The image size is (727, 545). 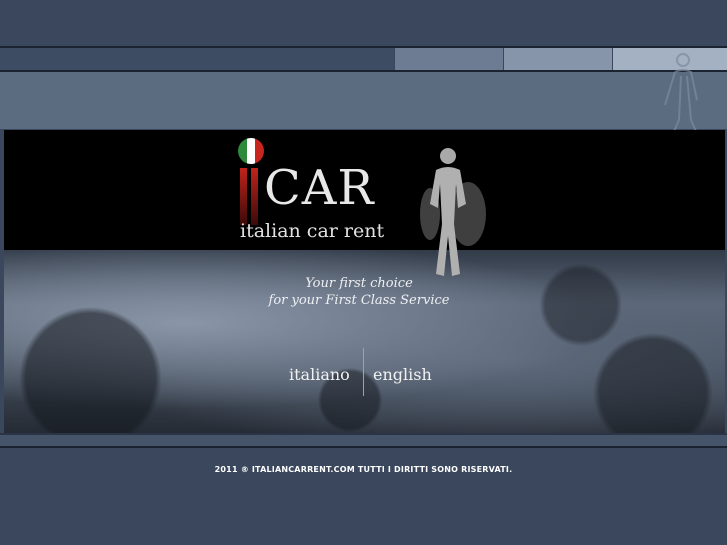 I want to click on language-link-english: english, so click(x=402, y=374).